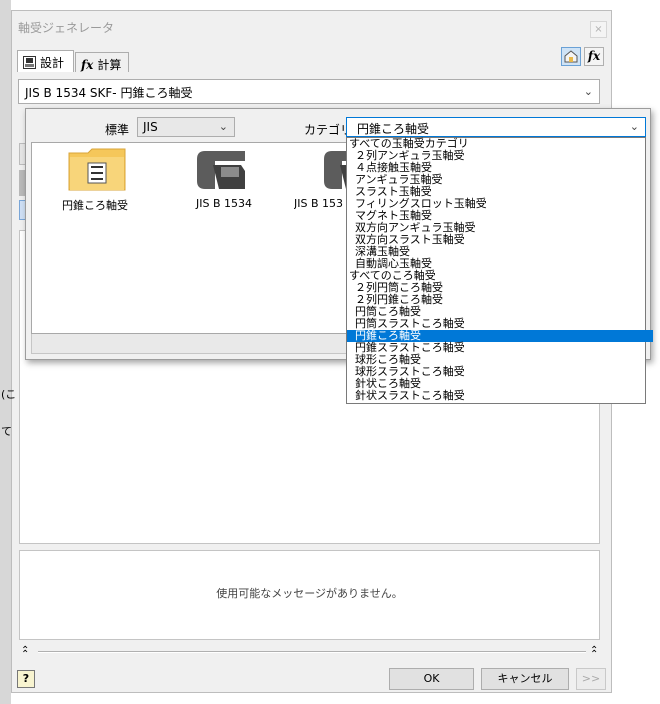 Image resolution: width=660 pixels, height=704 pixels. Describe the element at coordinates (109, 93) in the screenshot. I see `standard-family-value: JIS B 1534 SKF- 円錐ころ軸受` at that location.